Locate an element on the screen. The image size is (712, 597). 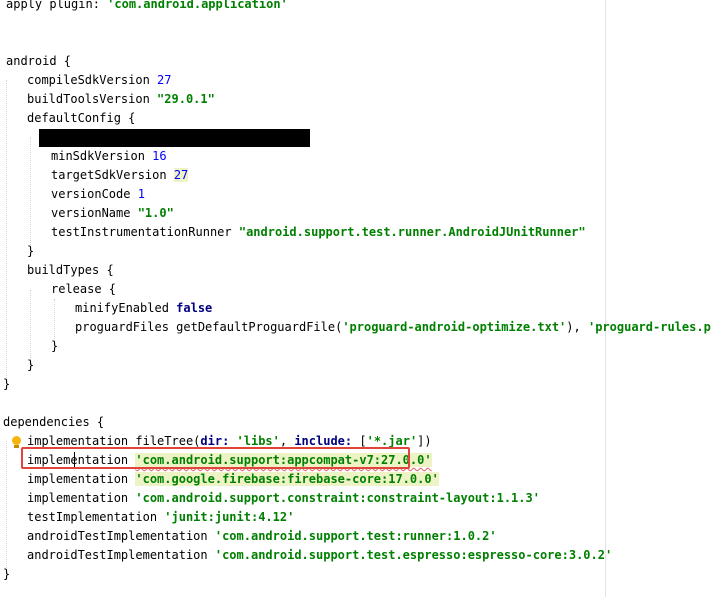
code-text: , is located at coordinates (287, 441).